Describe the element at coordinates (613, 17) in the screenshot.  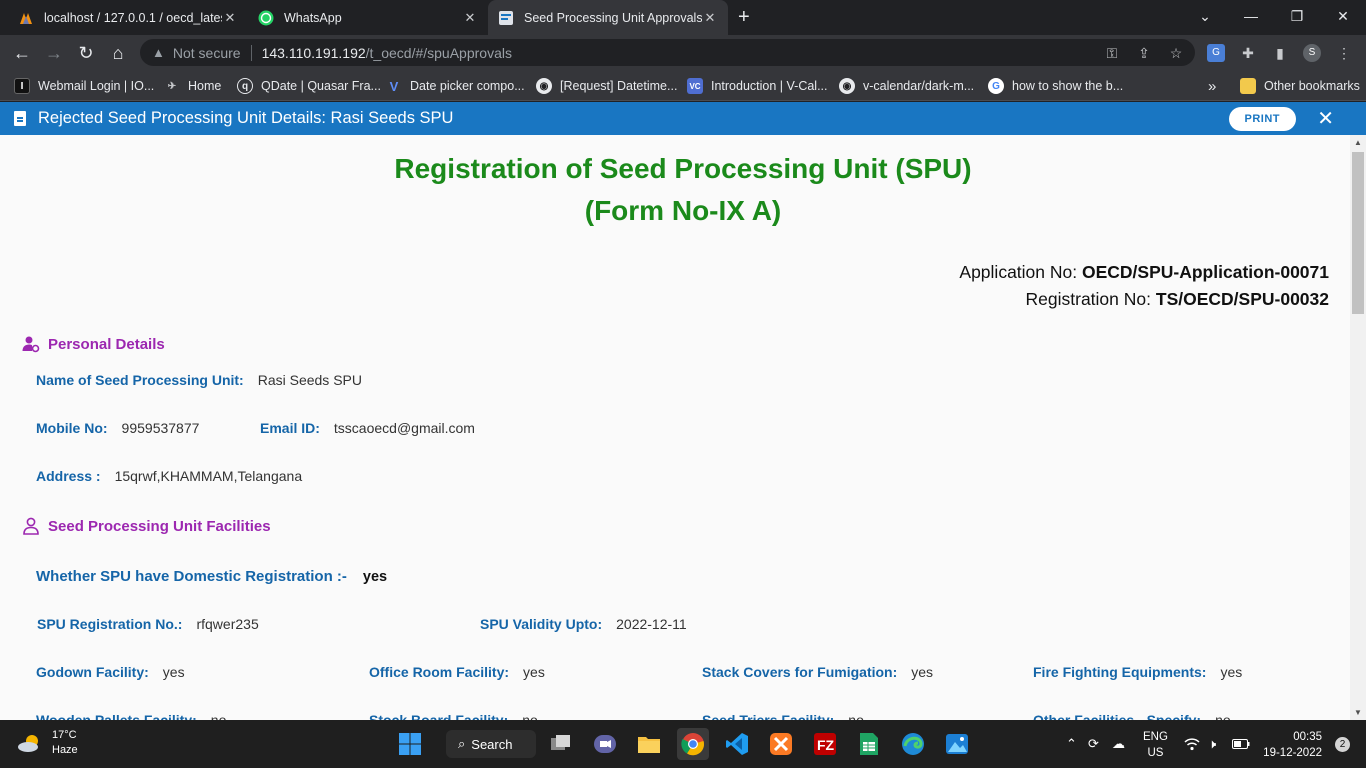
I see `tab-title: Seed Processing Unit Approvals` at that location.